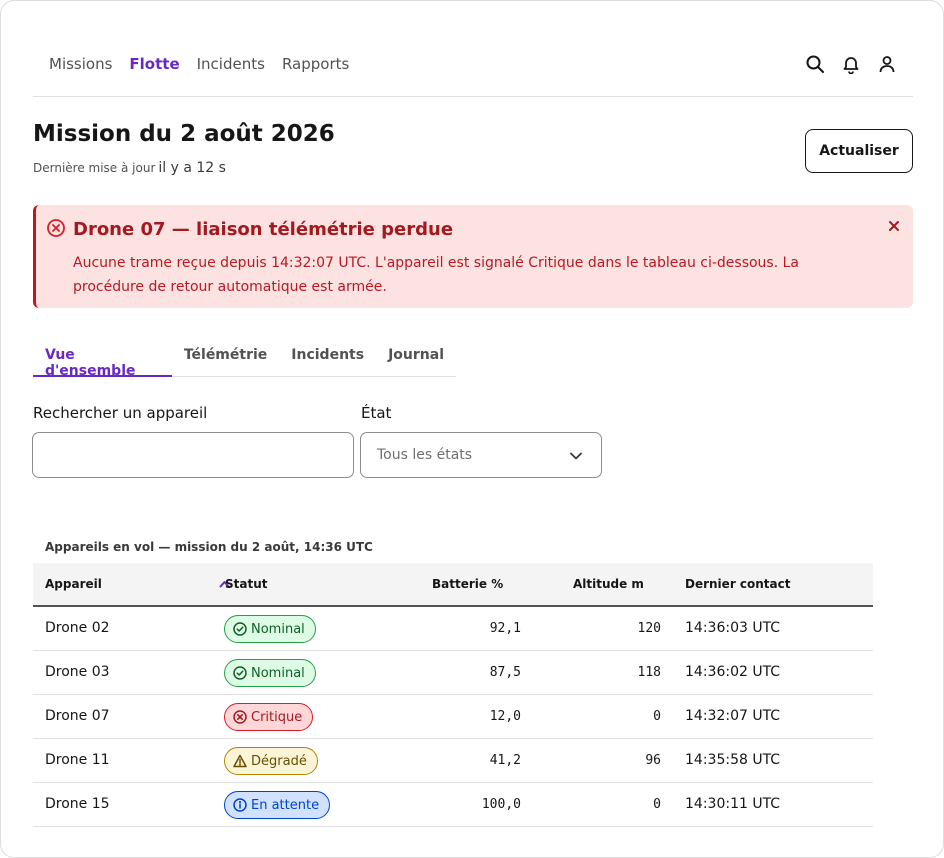  I want to click on nav-link-incidents: Incidents, so click(231, 64).